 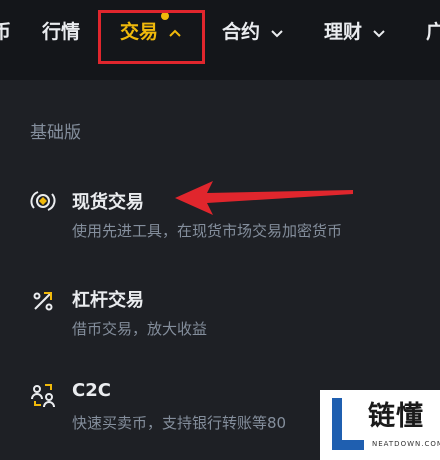 I want to click on spot-trading-icon, so click(x=43, y=201).